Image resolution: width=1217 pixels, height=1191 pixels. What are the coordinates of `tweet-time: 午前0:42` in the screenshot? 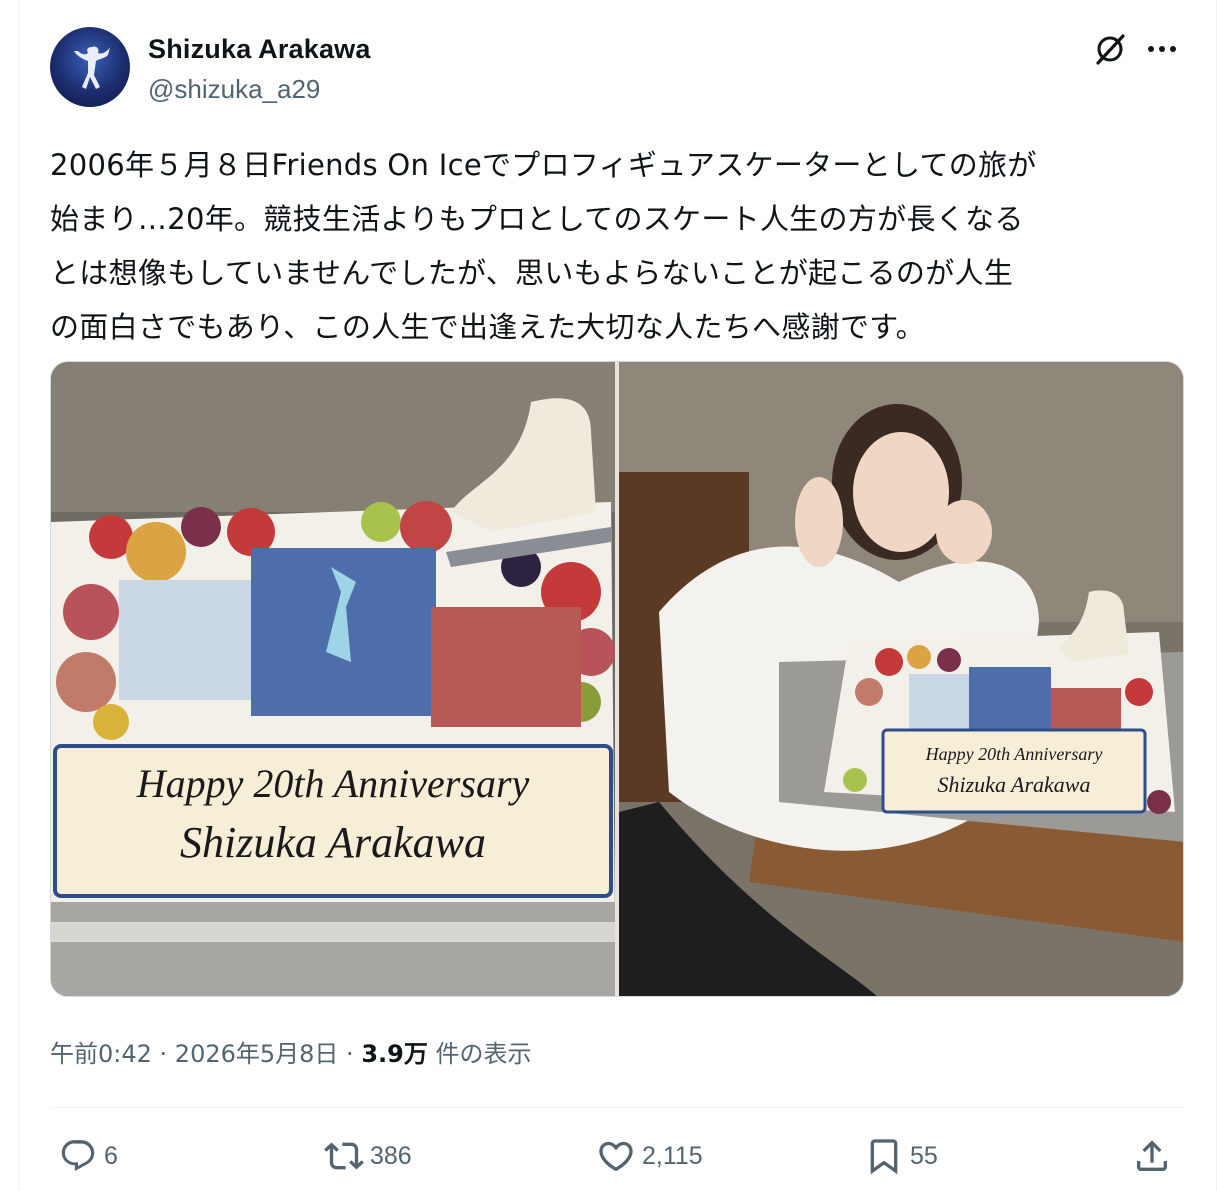 It's located at (101, 1054).